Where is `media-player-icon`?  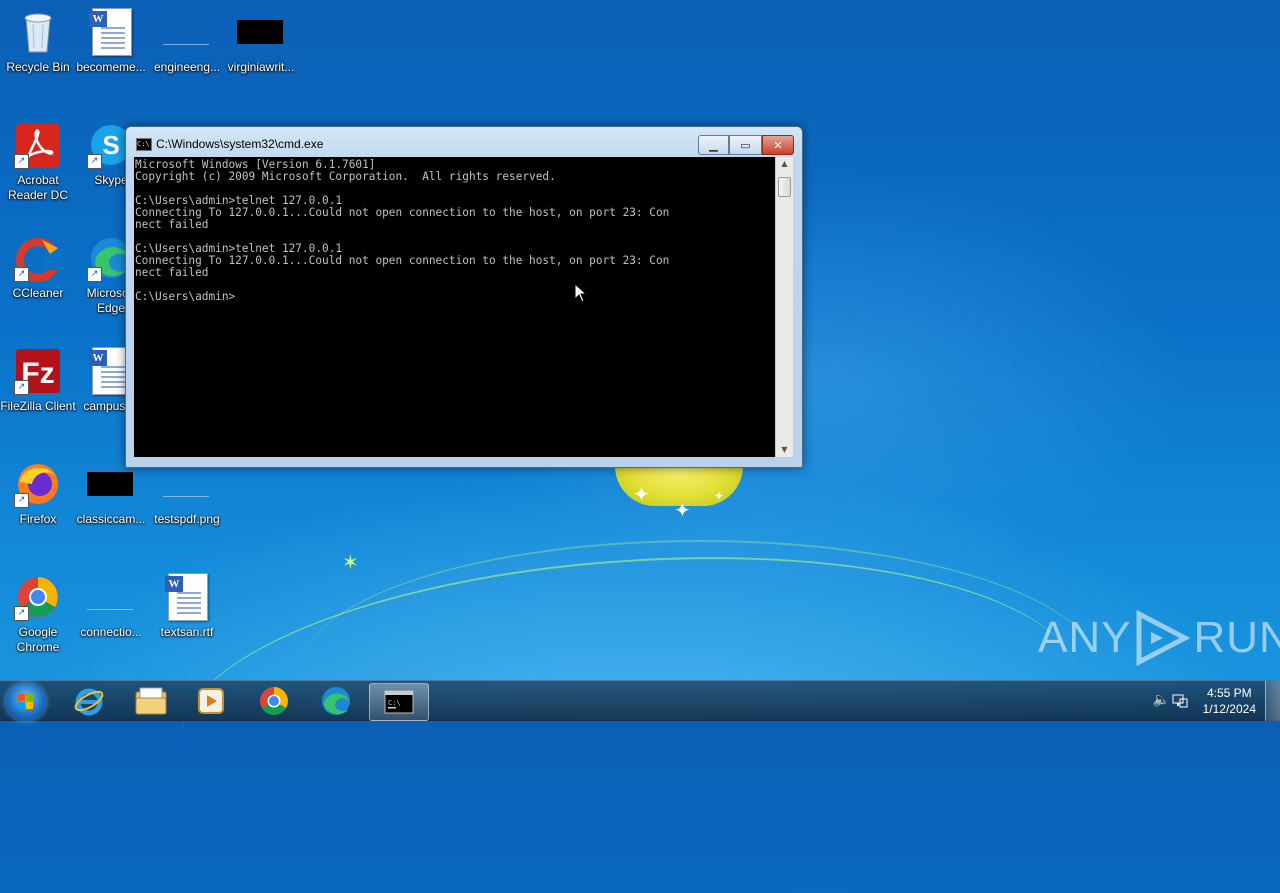
media-player-icon is located at coordinates (211, 701).